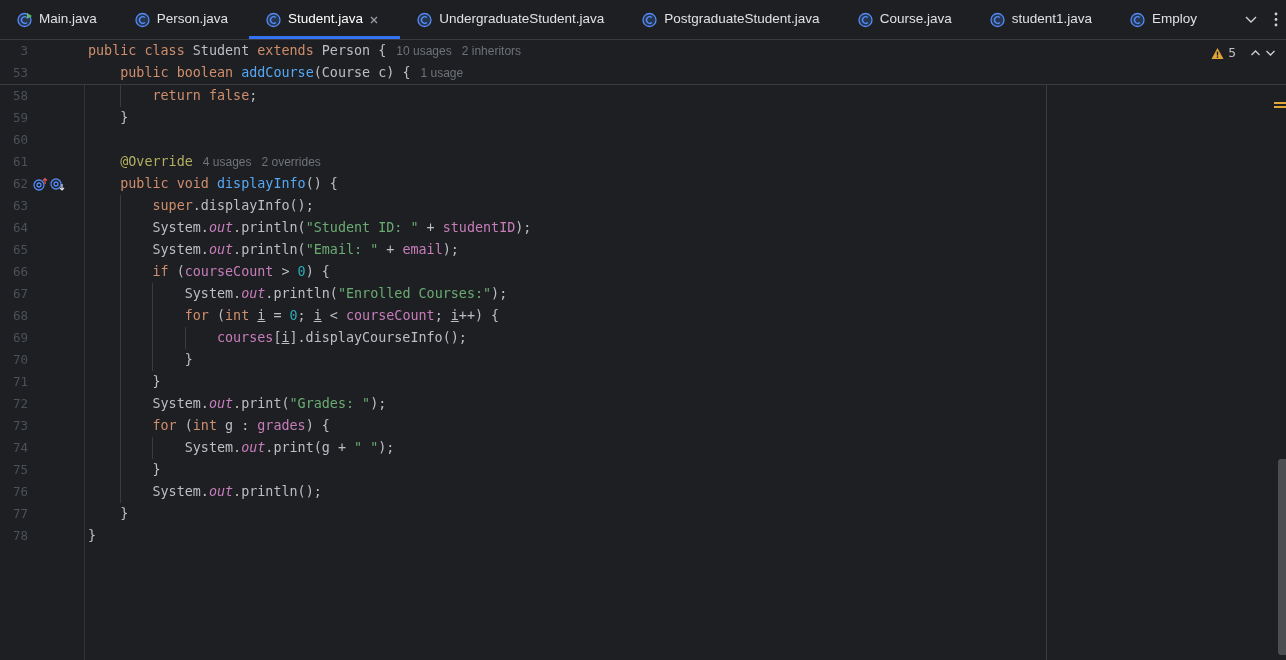 The height and width of the screenshot is (660, 1286). I want to click on editor-tab: Person.java, so click(183, 19).